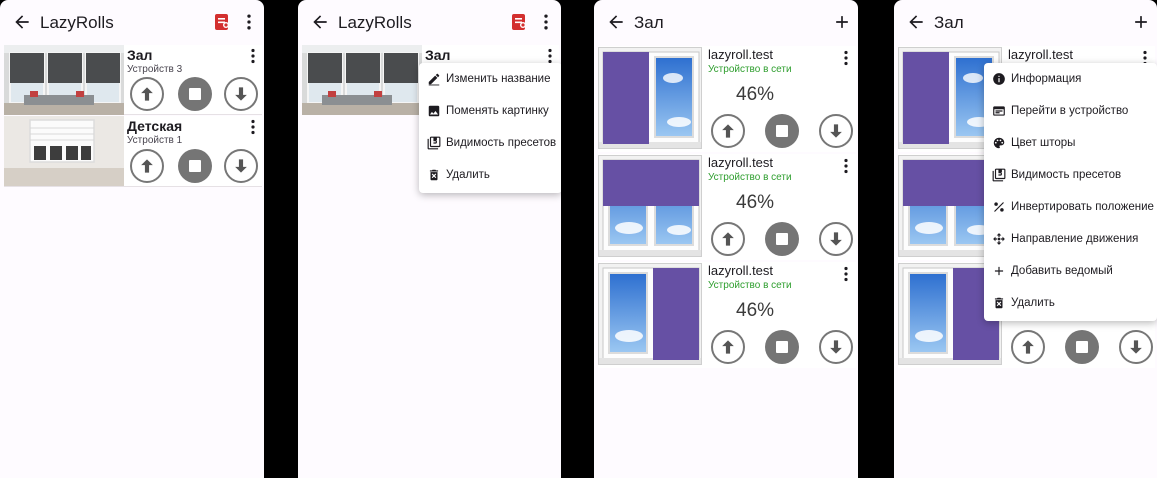  I want to click on room-device-count: Устройств 3, so click(155, 69).